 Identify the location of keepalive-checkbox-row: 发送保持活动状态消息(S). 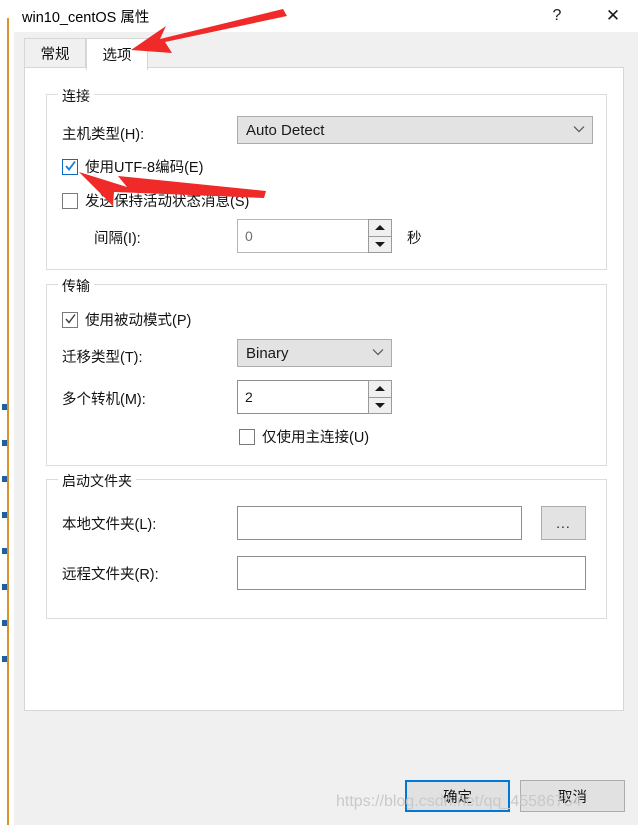
(155, 200).